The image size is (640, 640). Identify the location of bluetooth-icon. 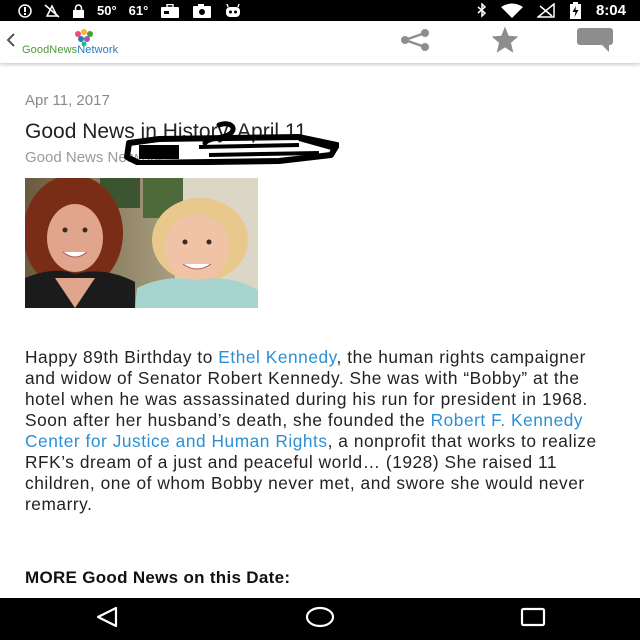
(482, 10).